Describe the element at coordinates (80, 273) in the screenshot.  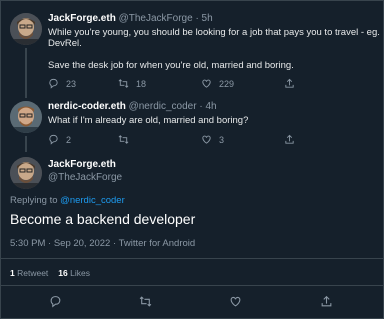
I see `like-stat-label: Likes` at that location.